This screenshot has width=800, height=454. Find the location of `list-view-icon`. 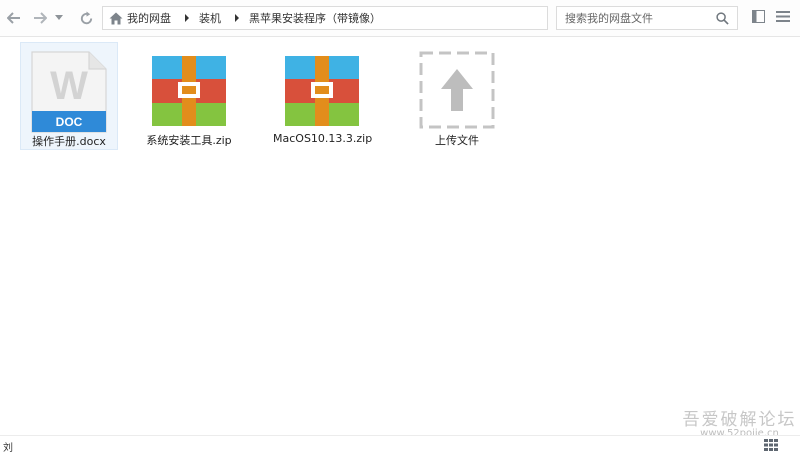

list-view-icon is located at coordinates (783, 16).